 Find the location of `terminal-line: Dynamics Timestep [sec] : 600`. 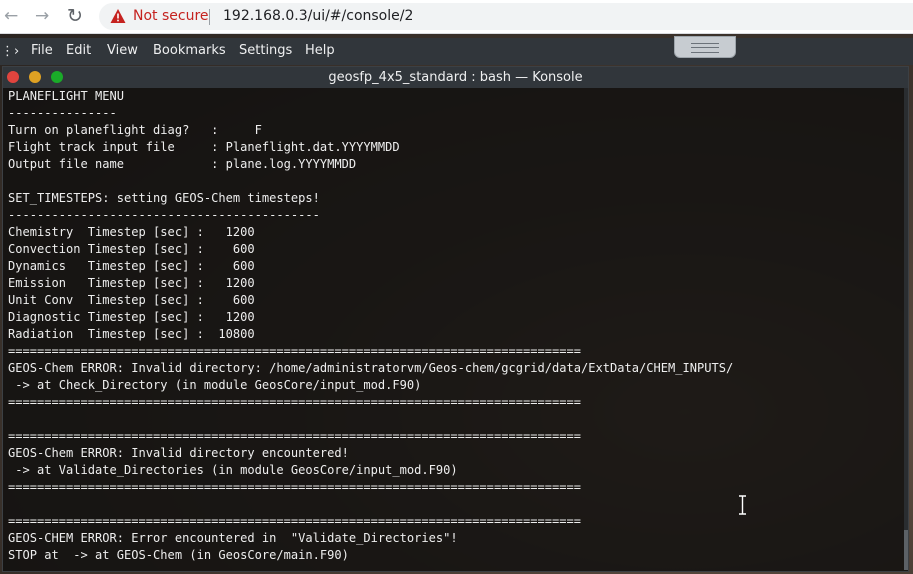

terminal-line: Dynamics Timestep [sec] : 600 is located at coordinates (131, 266).